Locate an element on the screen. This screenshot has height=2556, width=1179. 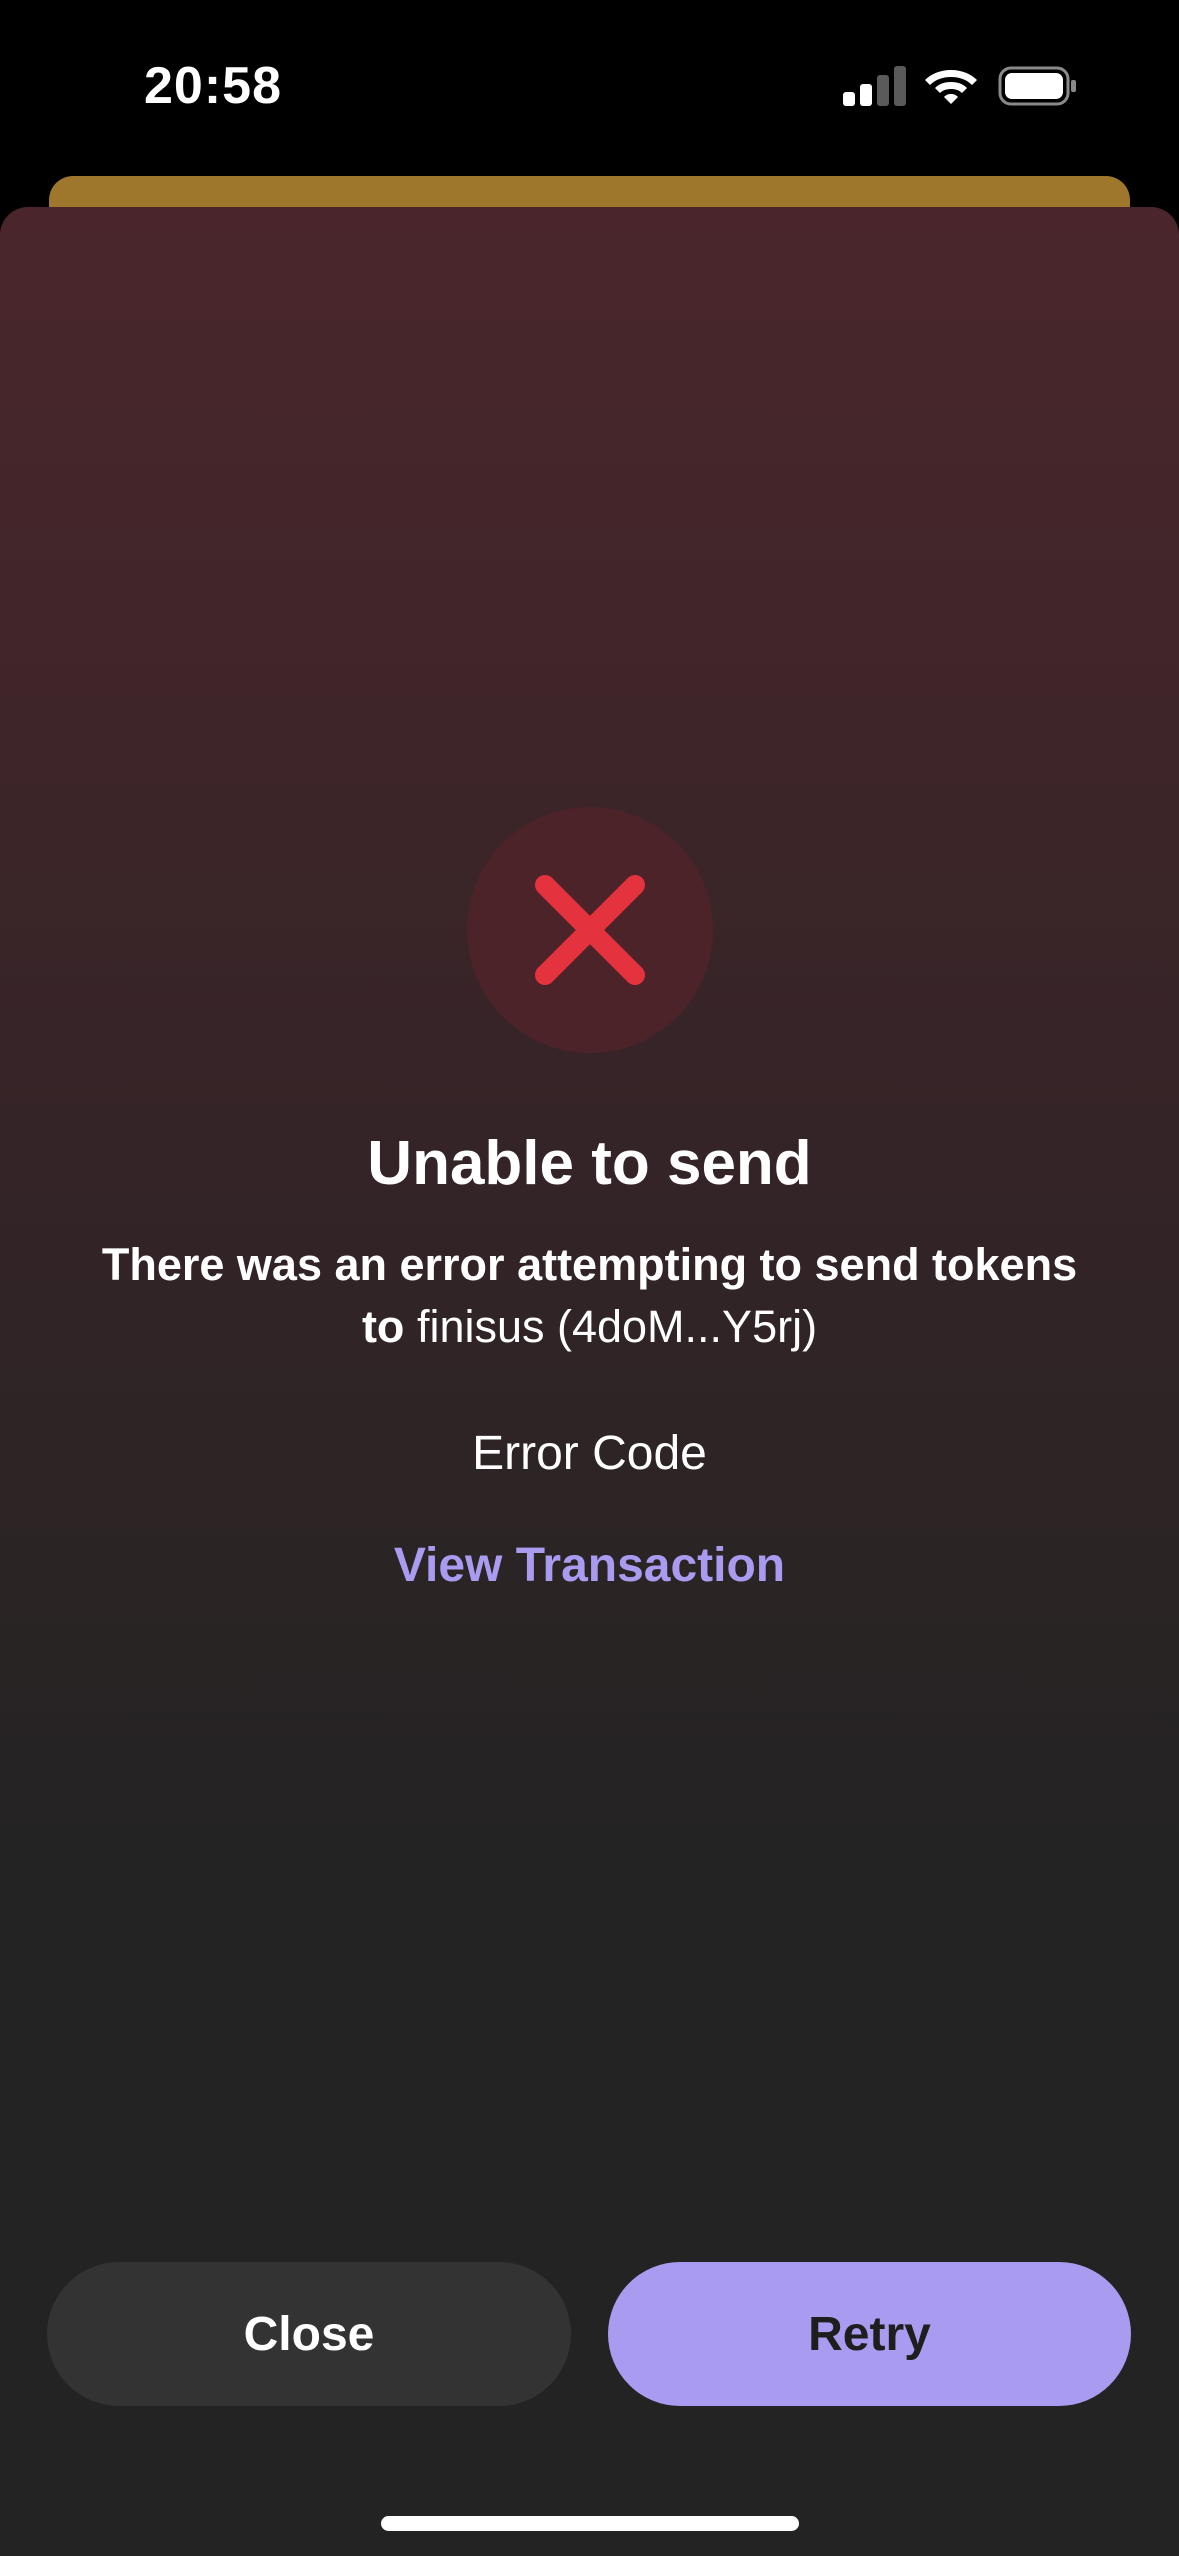
cellular-signal-icon is located at coordinates (874, 86).